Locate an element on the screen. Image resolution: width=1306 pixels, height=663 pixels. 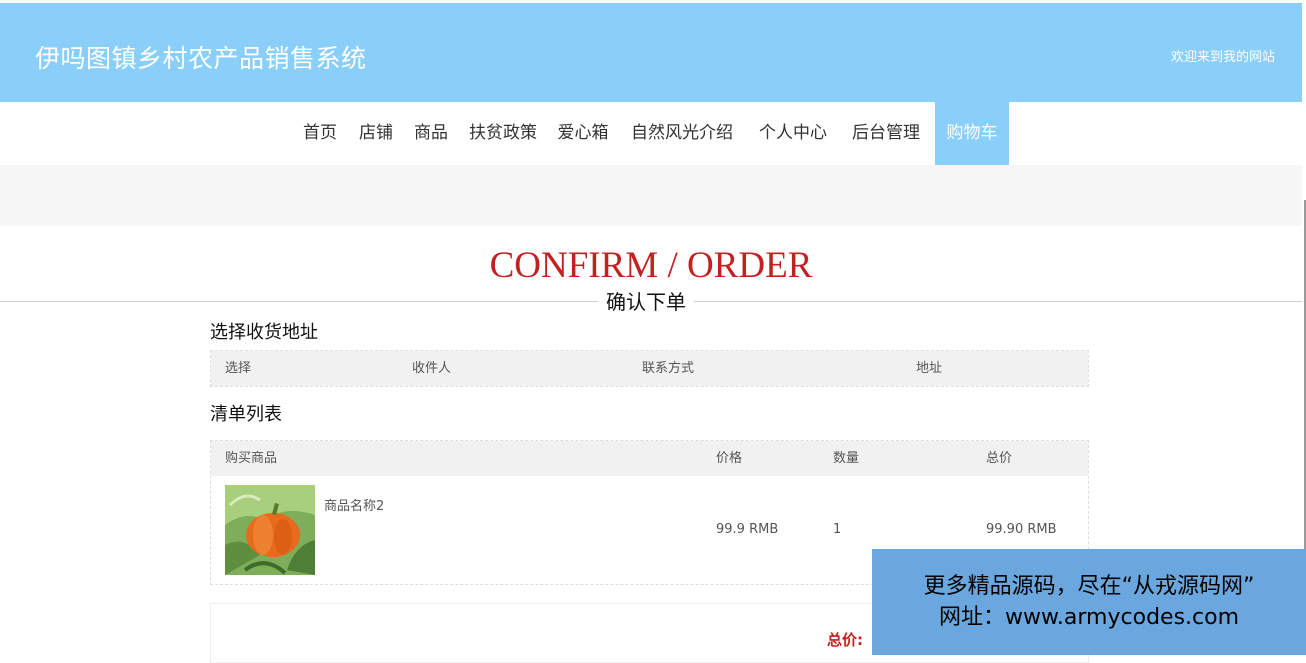
column-header-recipient: 收件人 is located at coordinates (432, 368).